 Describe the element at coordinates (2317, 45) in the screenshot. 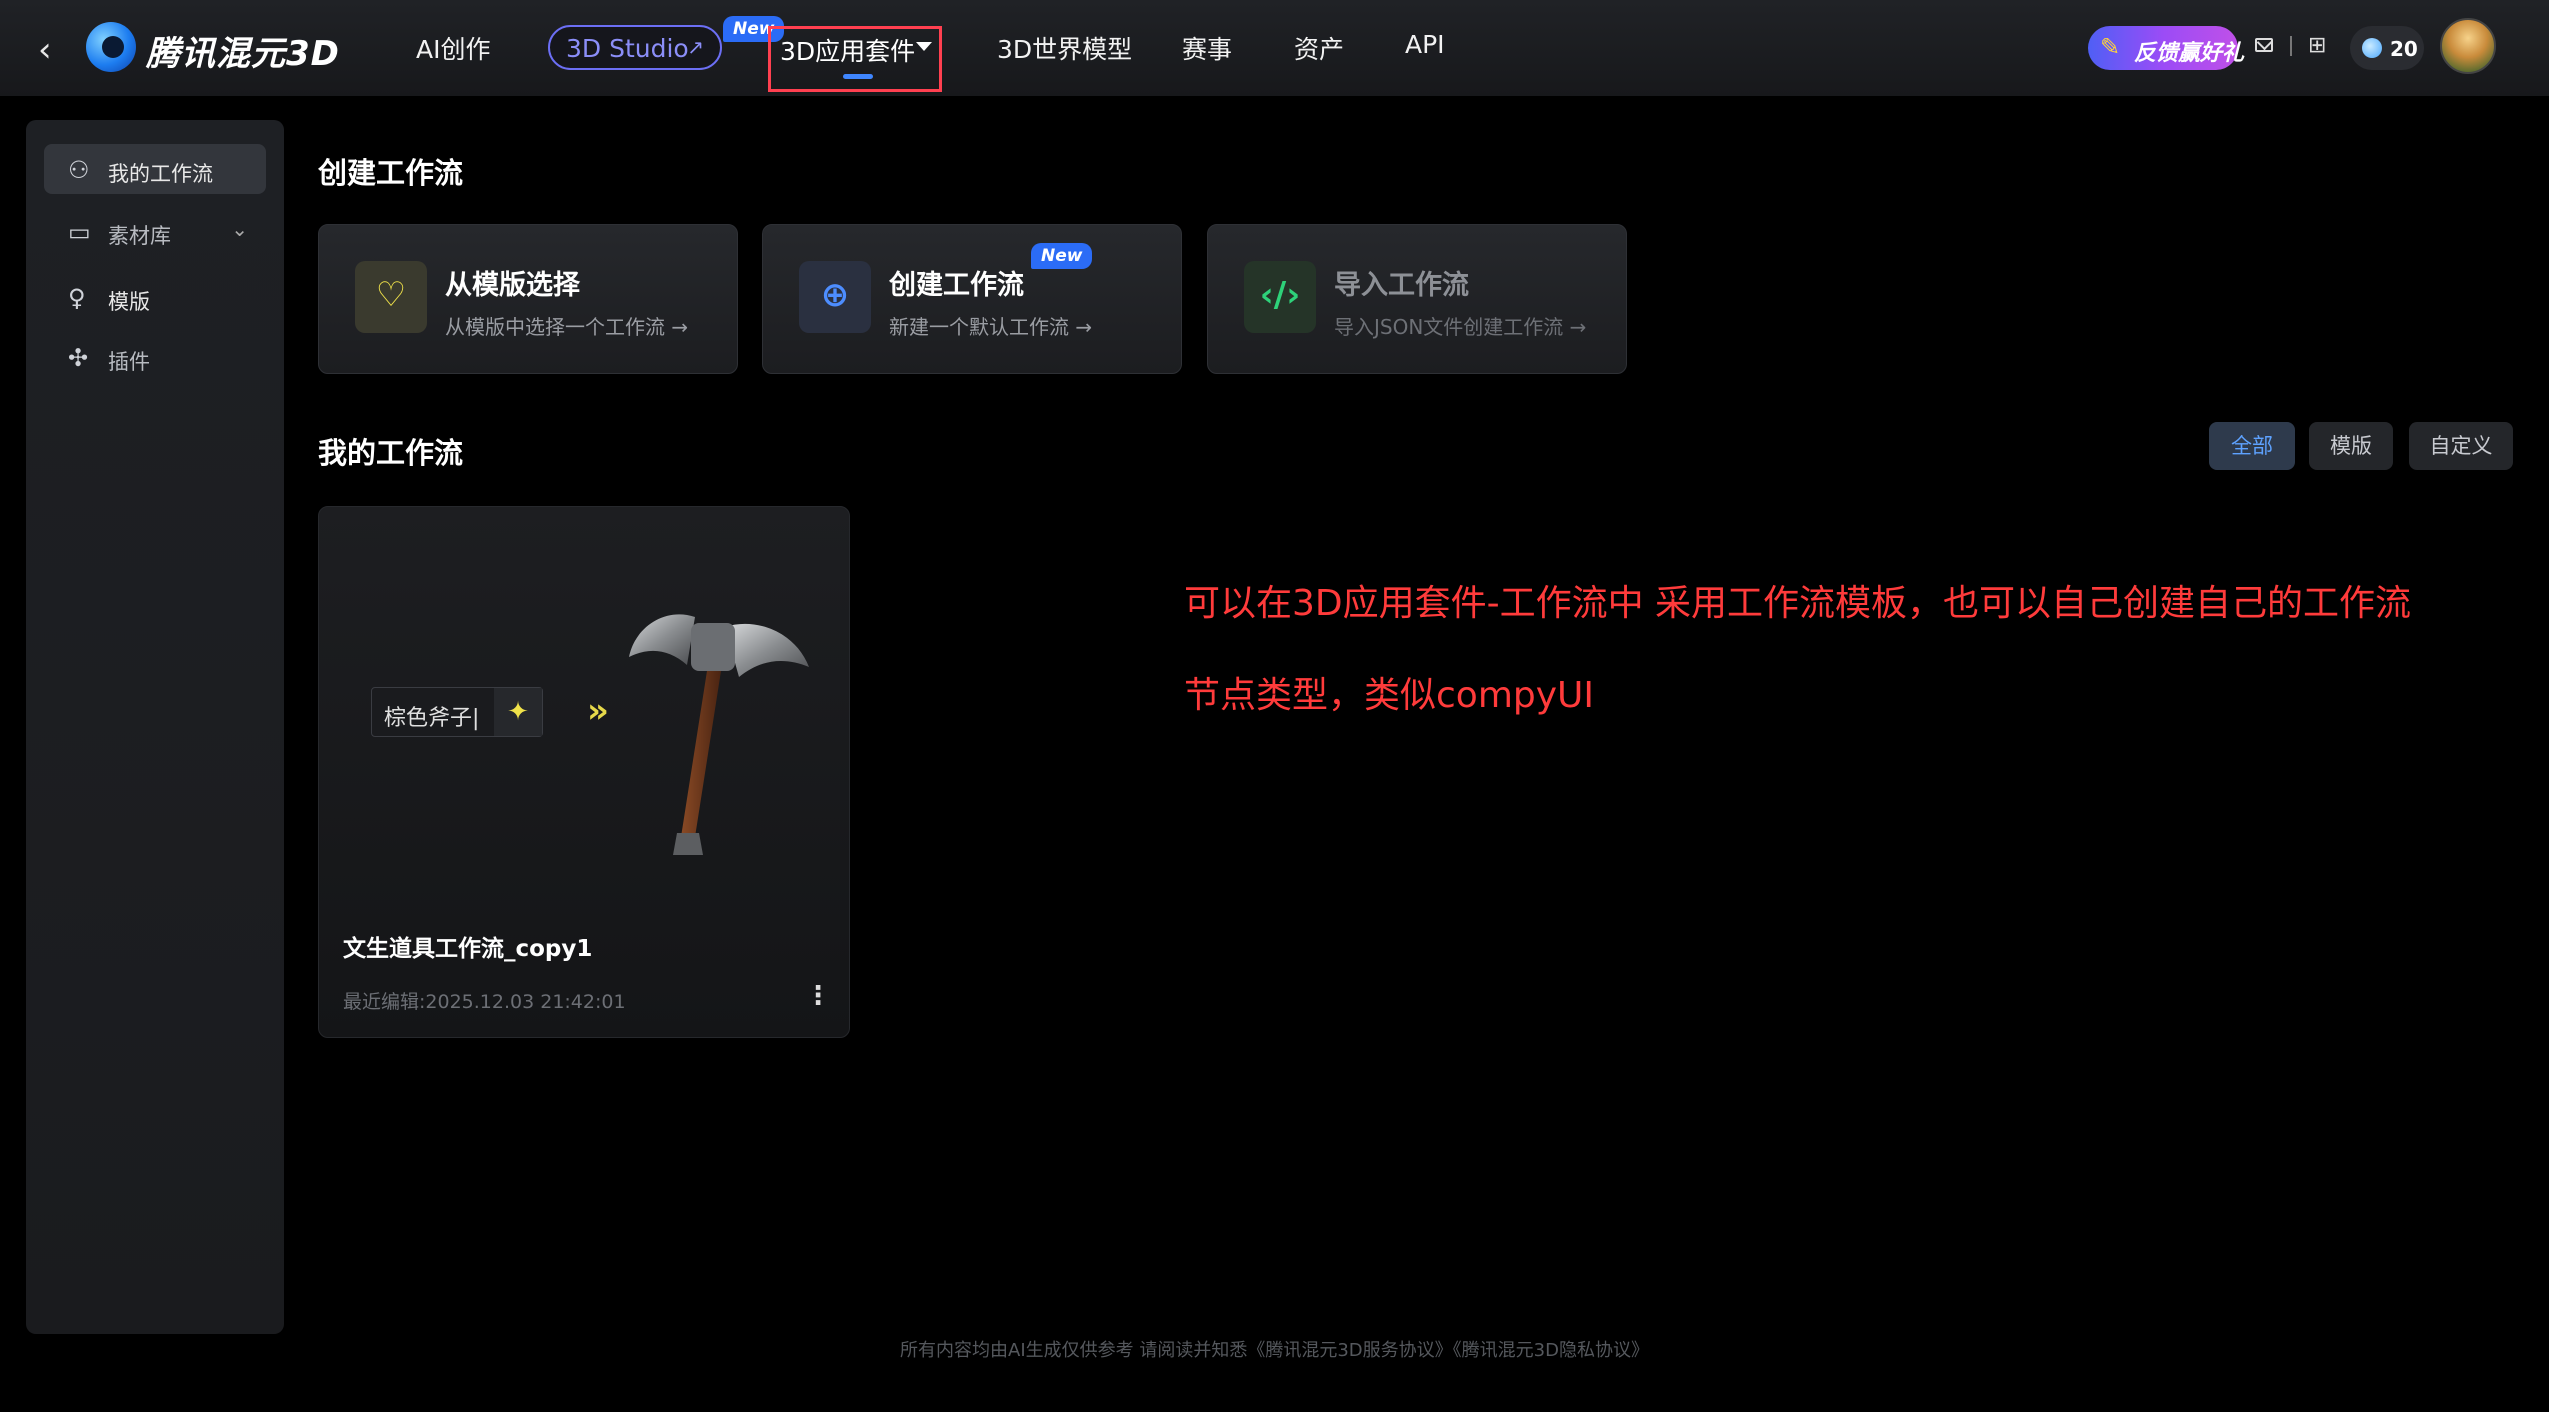

I see `gift-icon: ⊞` at that location.